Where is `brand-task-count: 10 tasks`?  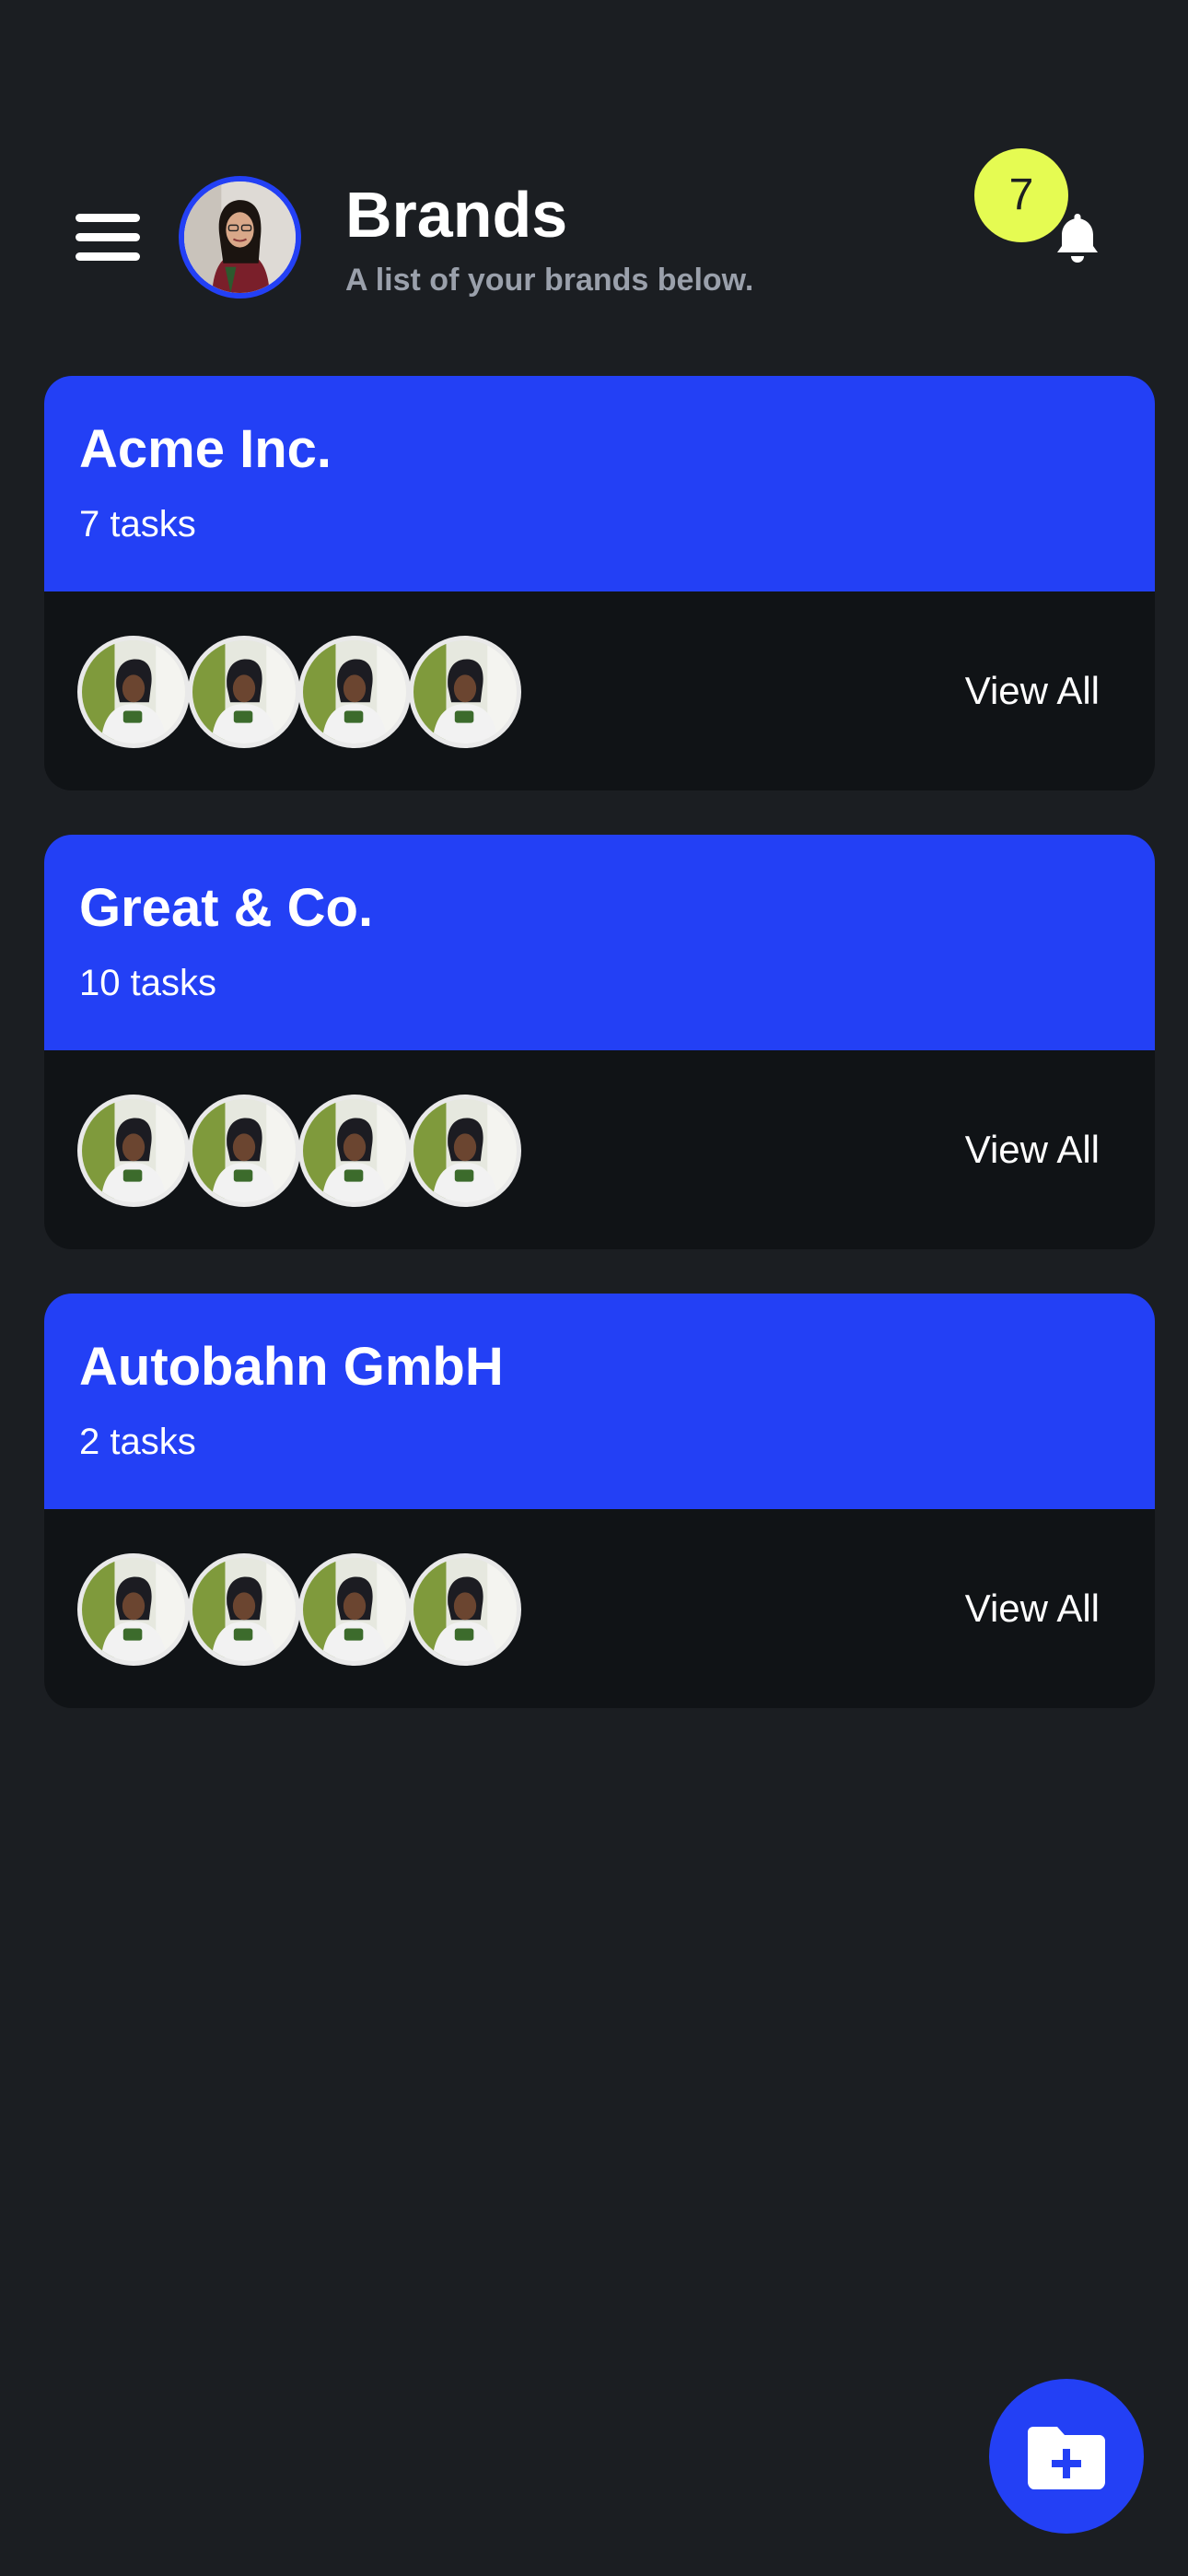
brand-task-count: 10 tasks is located at coordinates (147, 983).